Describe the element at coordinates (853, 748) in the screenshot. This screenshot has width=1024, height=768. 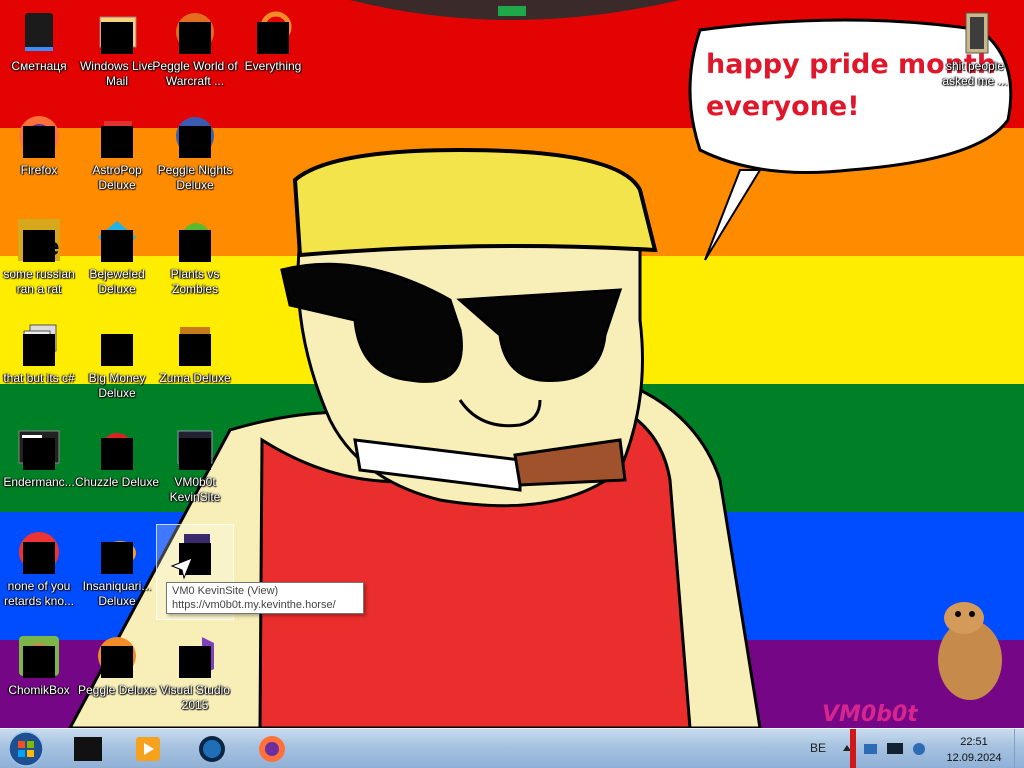
I see `tray-red-bar` at that location.